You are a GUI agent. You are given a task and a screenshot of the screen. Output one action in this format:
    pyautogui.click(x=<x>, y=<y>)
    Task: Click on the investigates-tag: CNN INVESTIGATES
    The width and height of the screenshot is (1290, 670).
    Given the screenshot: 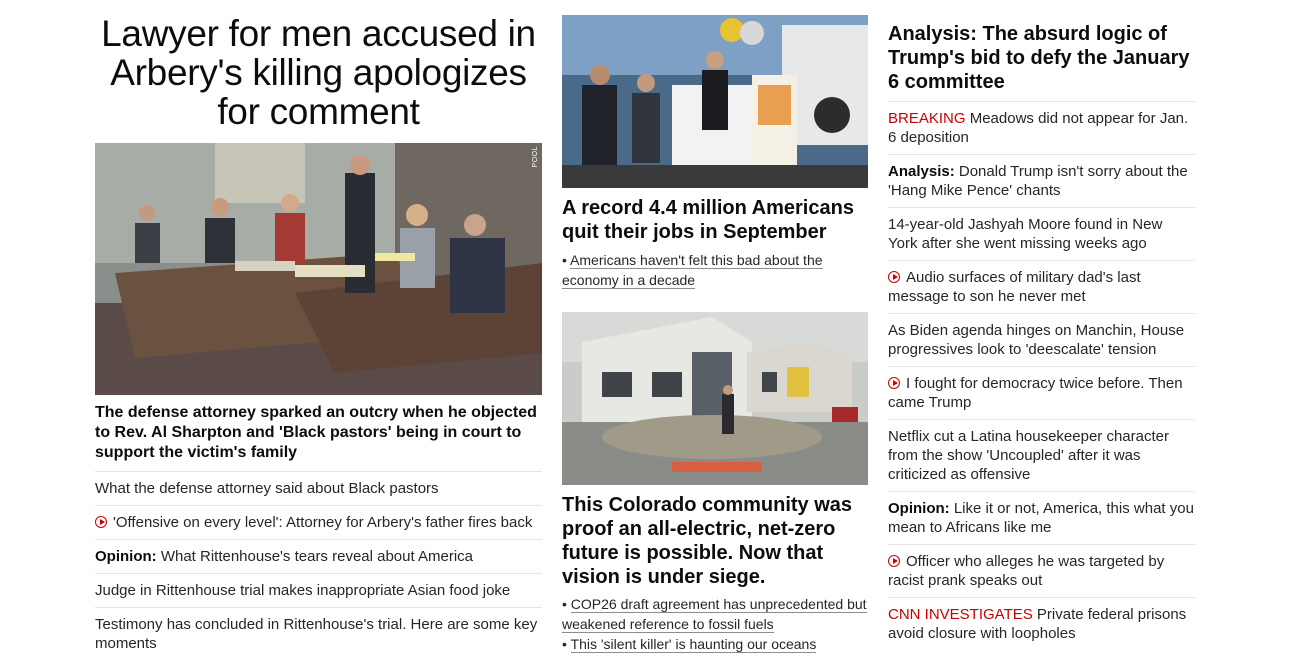 What is the action you would take?
    pyautogui.click(x=960, y=614)
    